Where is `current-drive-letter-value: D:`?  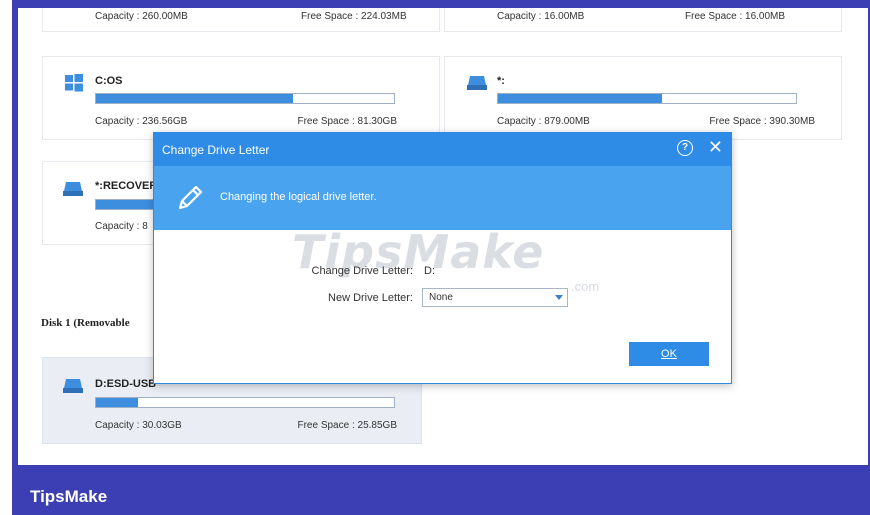 current-drive-letter-value: D: is located at coordinates (429, 271).